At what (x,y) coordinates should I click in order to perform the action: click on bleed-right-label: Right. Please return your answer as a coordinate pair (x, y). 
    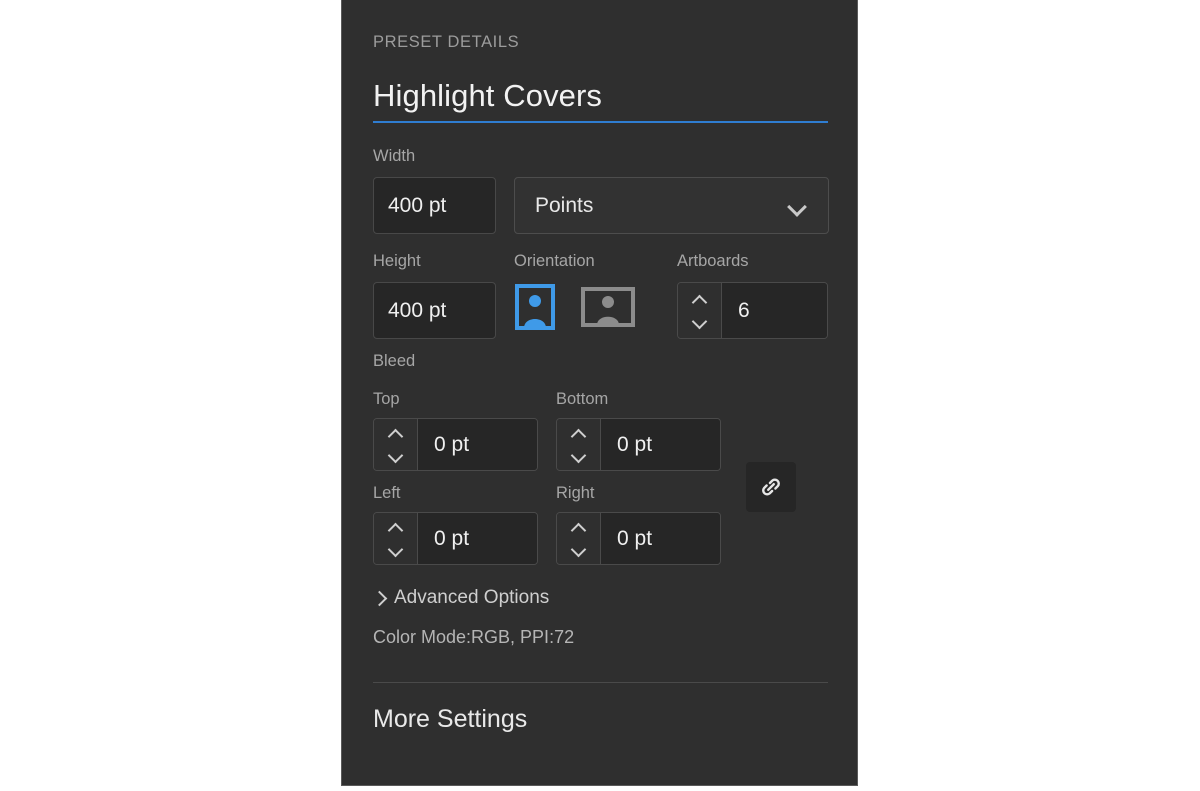
    Looking at the image, I should click on (575, 493).